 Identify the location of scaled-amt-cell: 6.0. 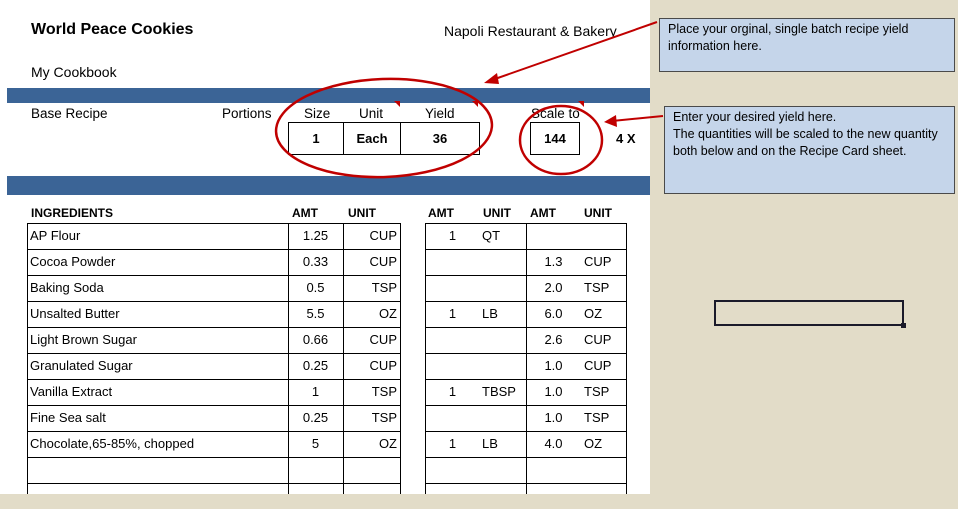
(553, 313).